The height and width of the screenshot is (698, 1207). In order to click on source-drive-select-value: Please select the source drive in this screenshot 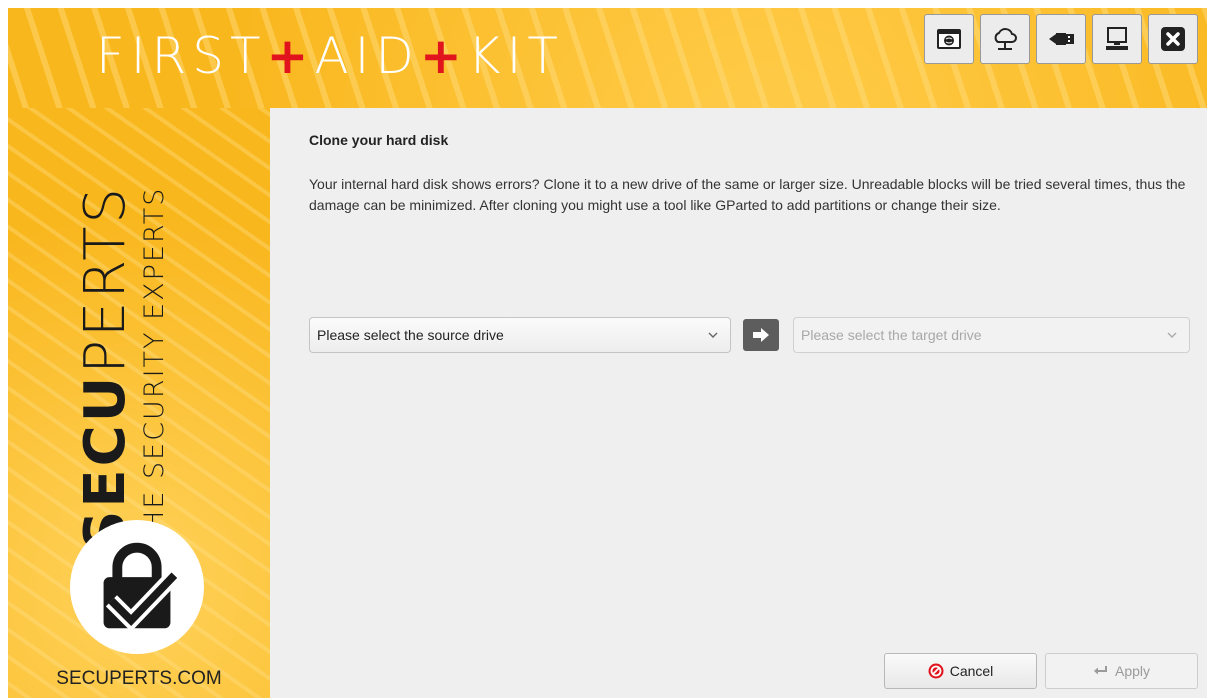, I will do `click(410, 335)`.